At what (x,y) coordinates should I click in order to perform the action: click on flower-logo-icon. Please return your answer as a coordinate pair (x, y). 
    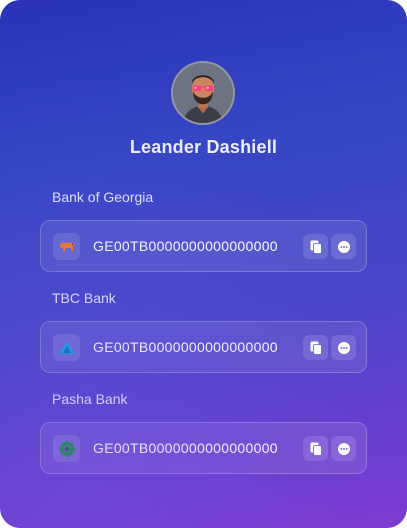
    Looking at the image, I should click on (66, 448).